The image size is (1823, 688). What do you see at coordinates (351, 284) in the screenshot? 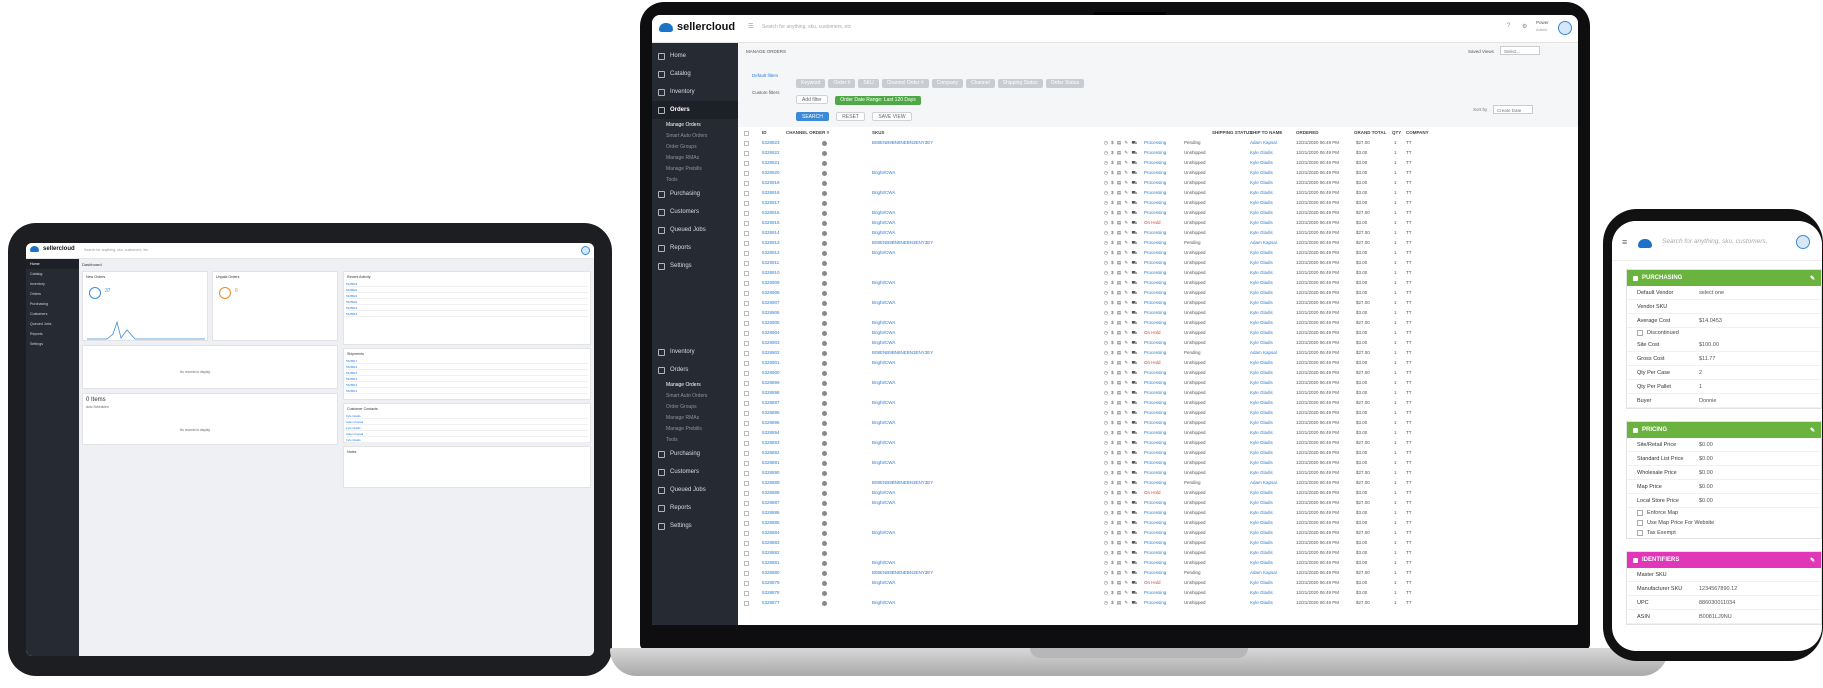
I see `row-link: 5328923` at bounding box center [351, 284].